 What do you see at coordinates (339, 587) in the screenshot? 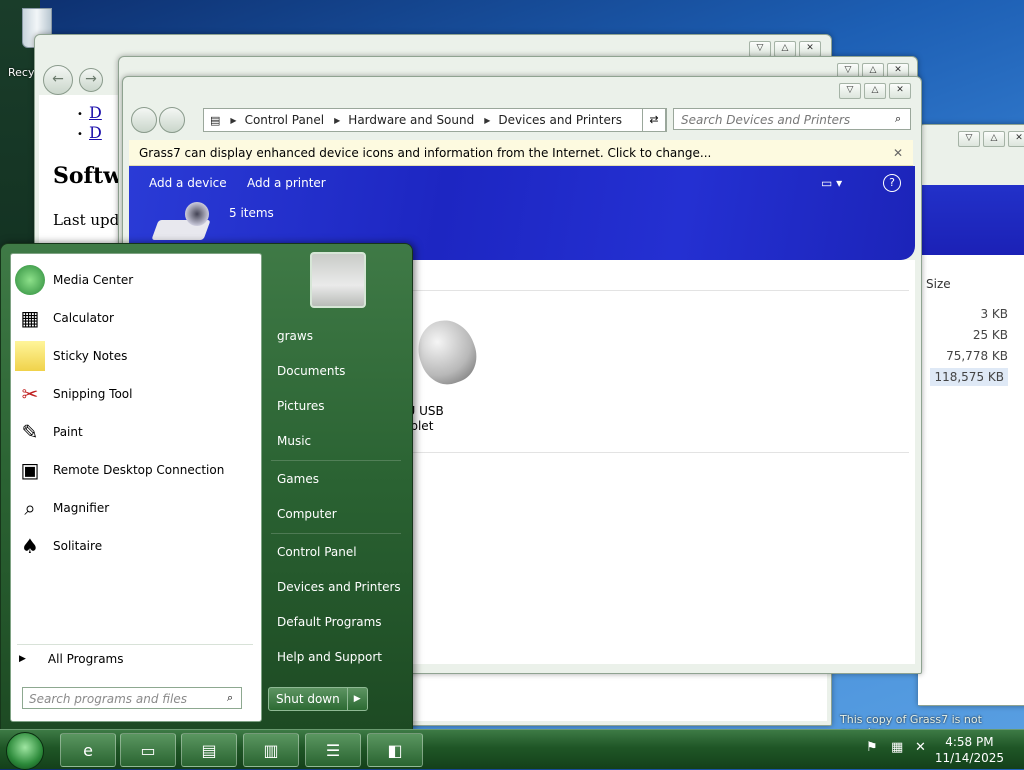
I see `start-item-devices-and-printers: Devices and Printers` at bounding box center [339, 587].